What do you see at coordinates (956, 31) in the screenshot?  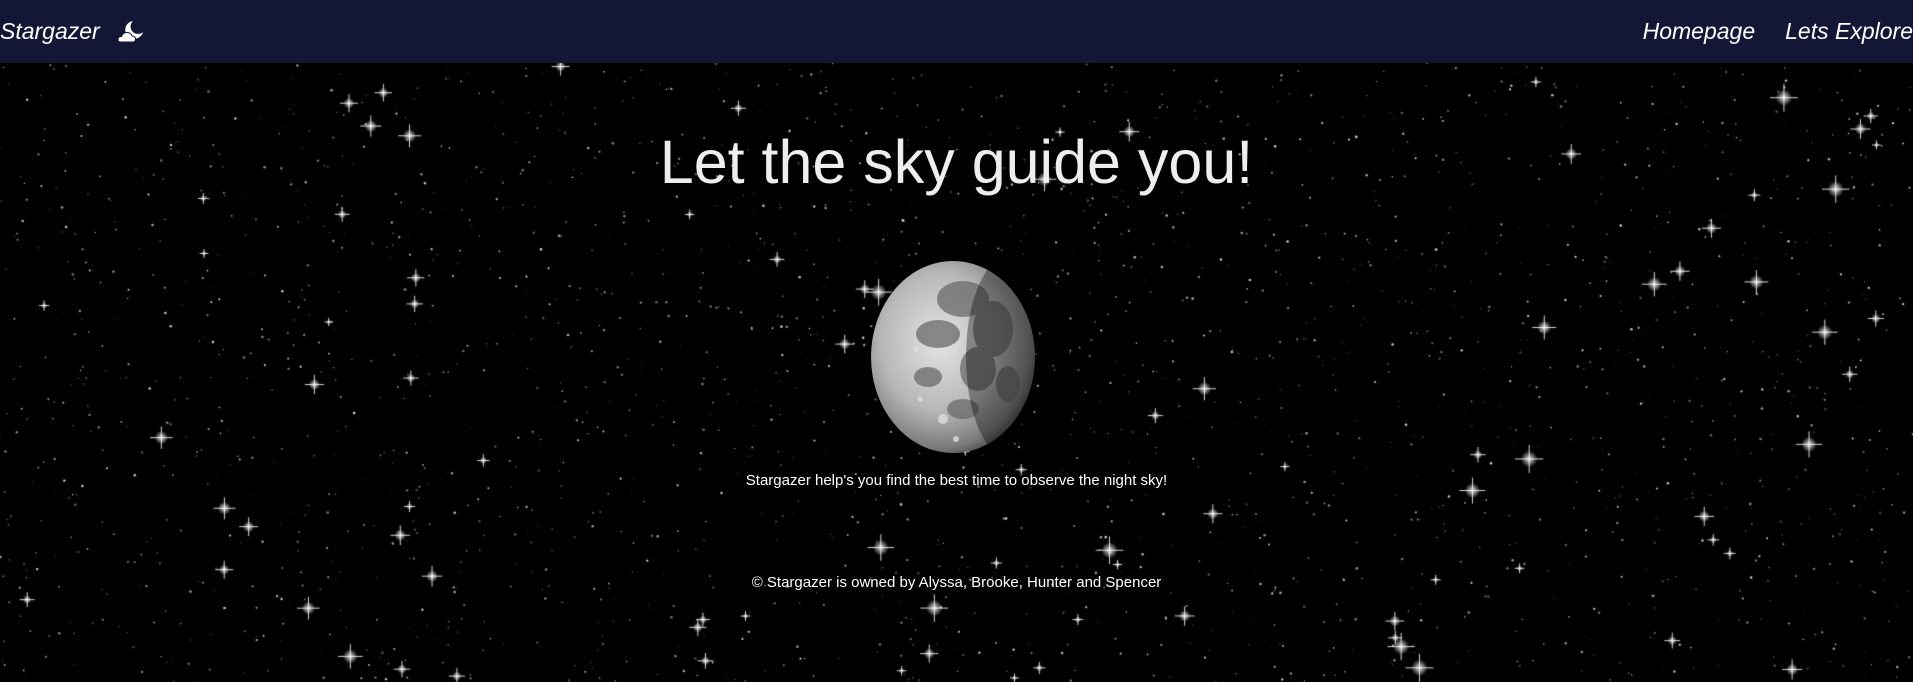 I see `navbar: Stargazer Homepage Lets Explore` at bounding box center [956, 31].